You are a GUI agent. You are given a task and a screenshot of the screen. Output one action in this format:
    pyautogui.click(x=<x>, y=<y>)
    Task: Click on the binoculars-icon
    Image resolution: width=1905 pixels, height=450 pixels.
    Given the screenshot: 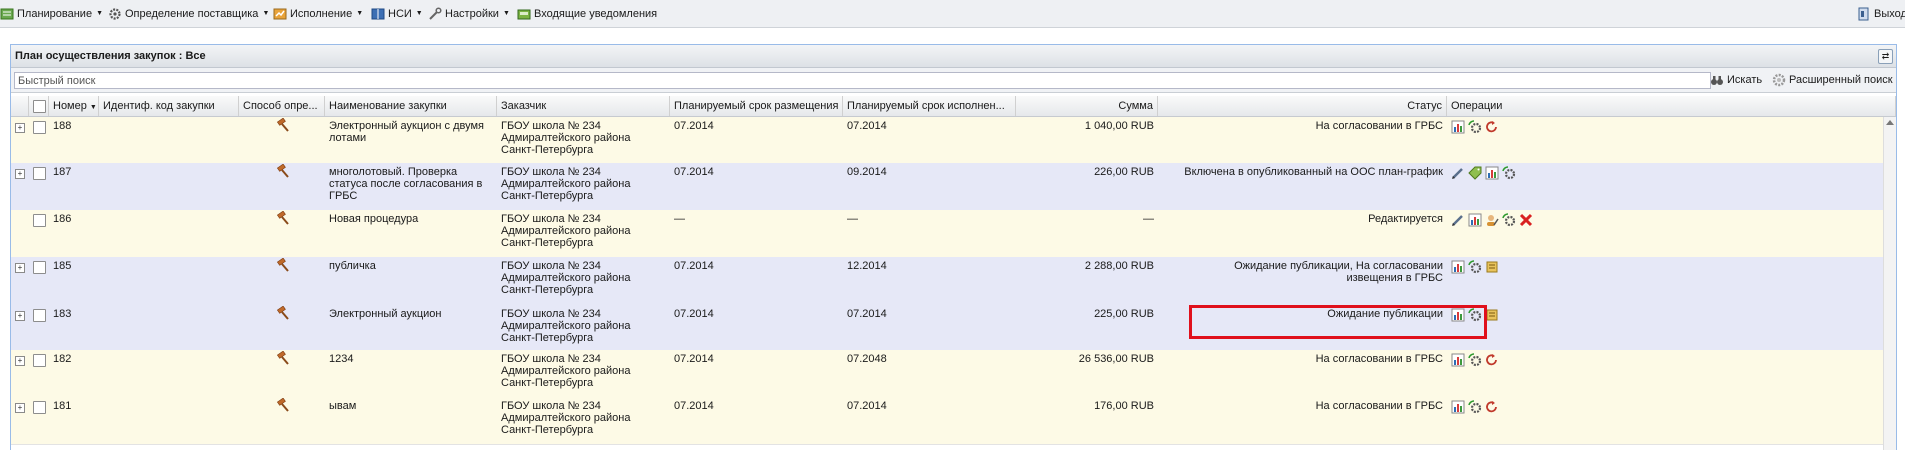 What is the action you would take?
    pyautogui.click(x=1717, y=80)
    